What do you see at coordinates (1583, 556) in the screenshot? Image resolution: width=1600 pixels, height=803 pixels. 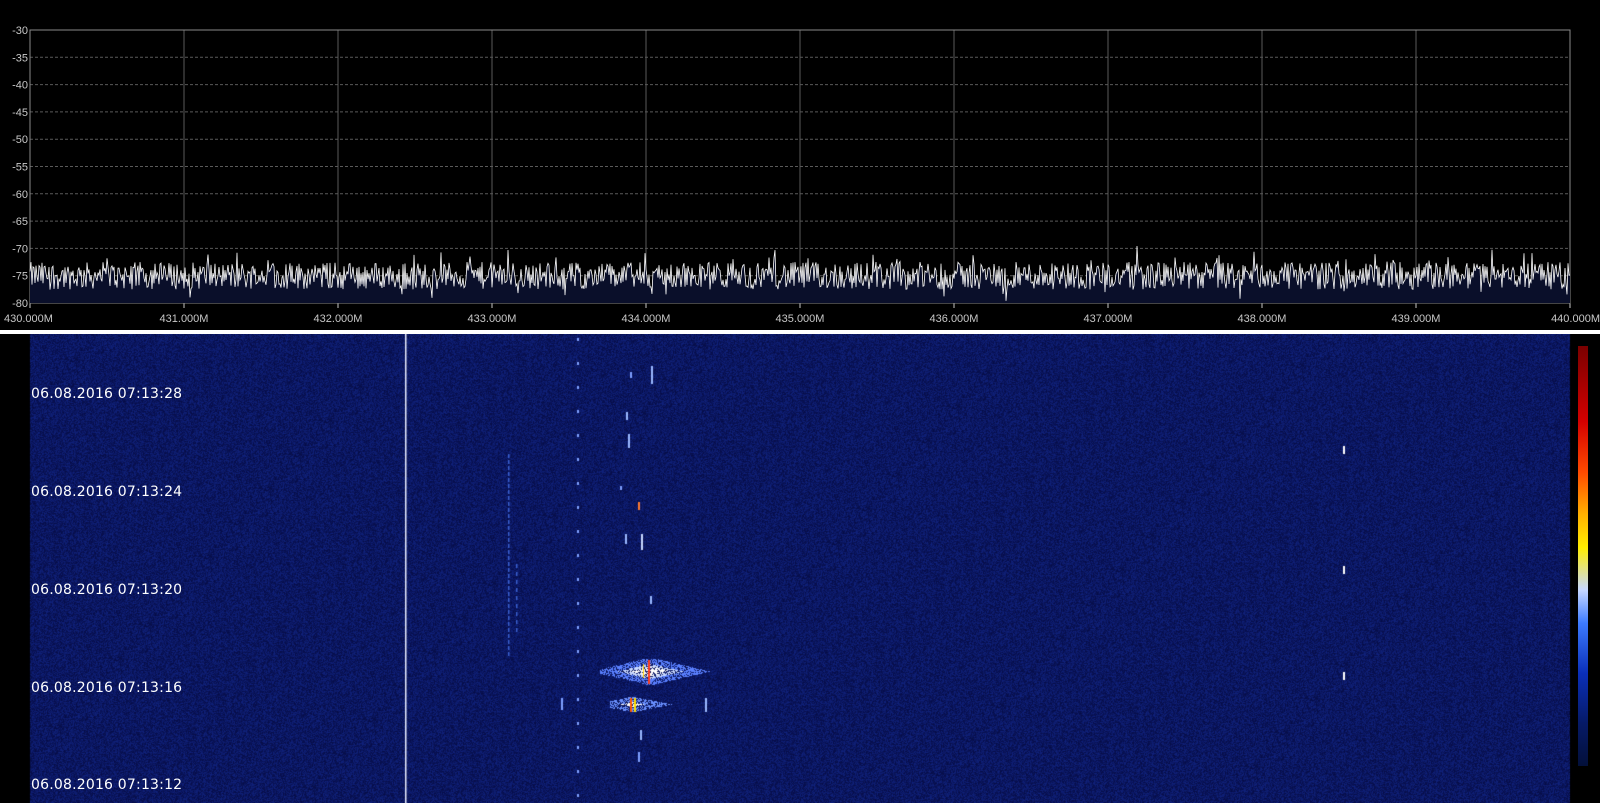 I see `intensity-colorbar` at bounding box center [1583, 556].